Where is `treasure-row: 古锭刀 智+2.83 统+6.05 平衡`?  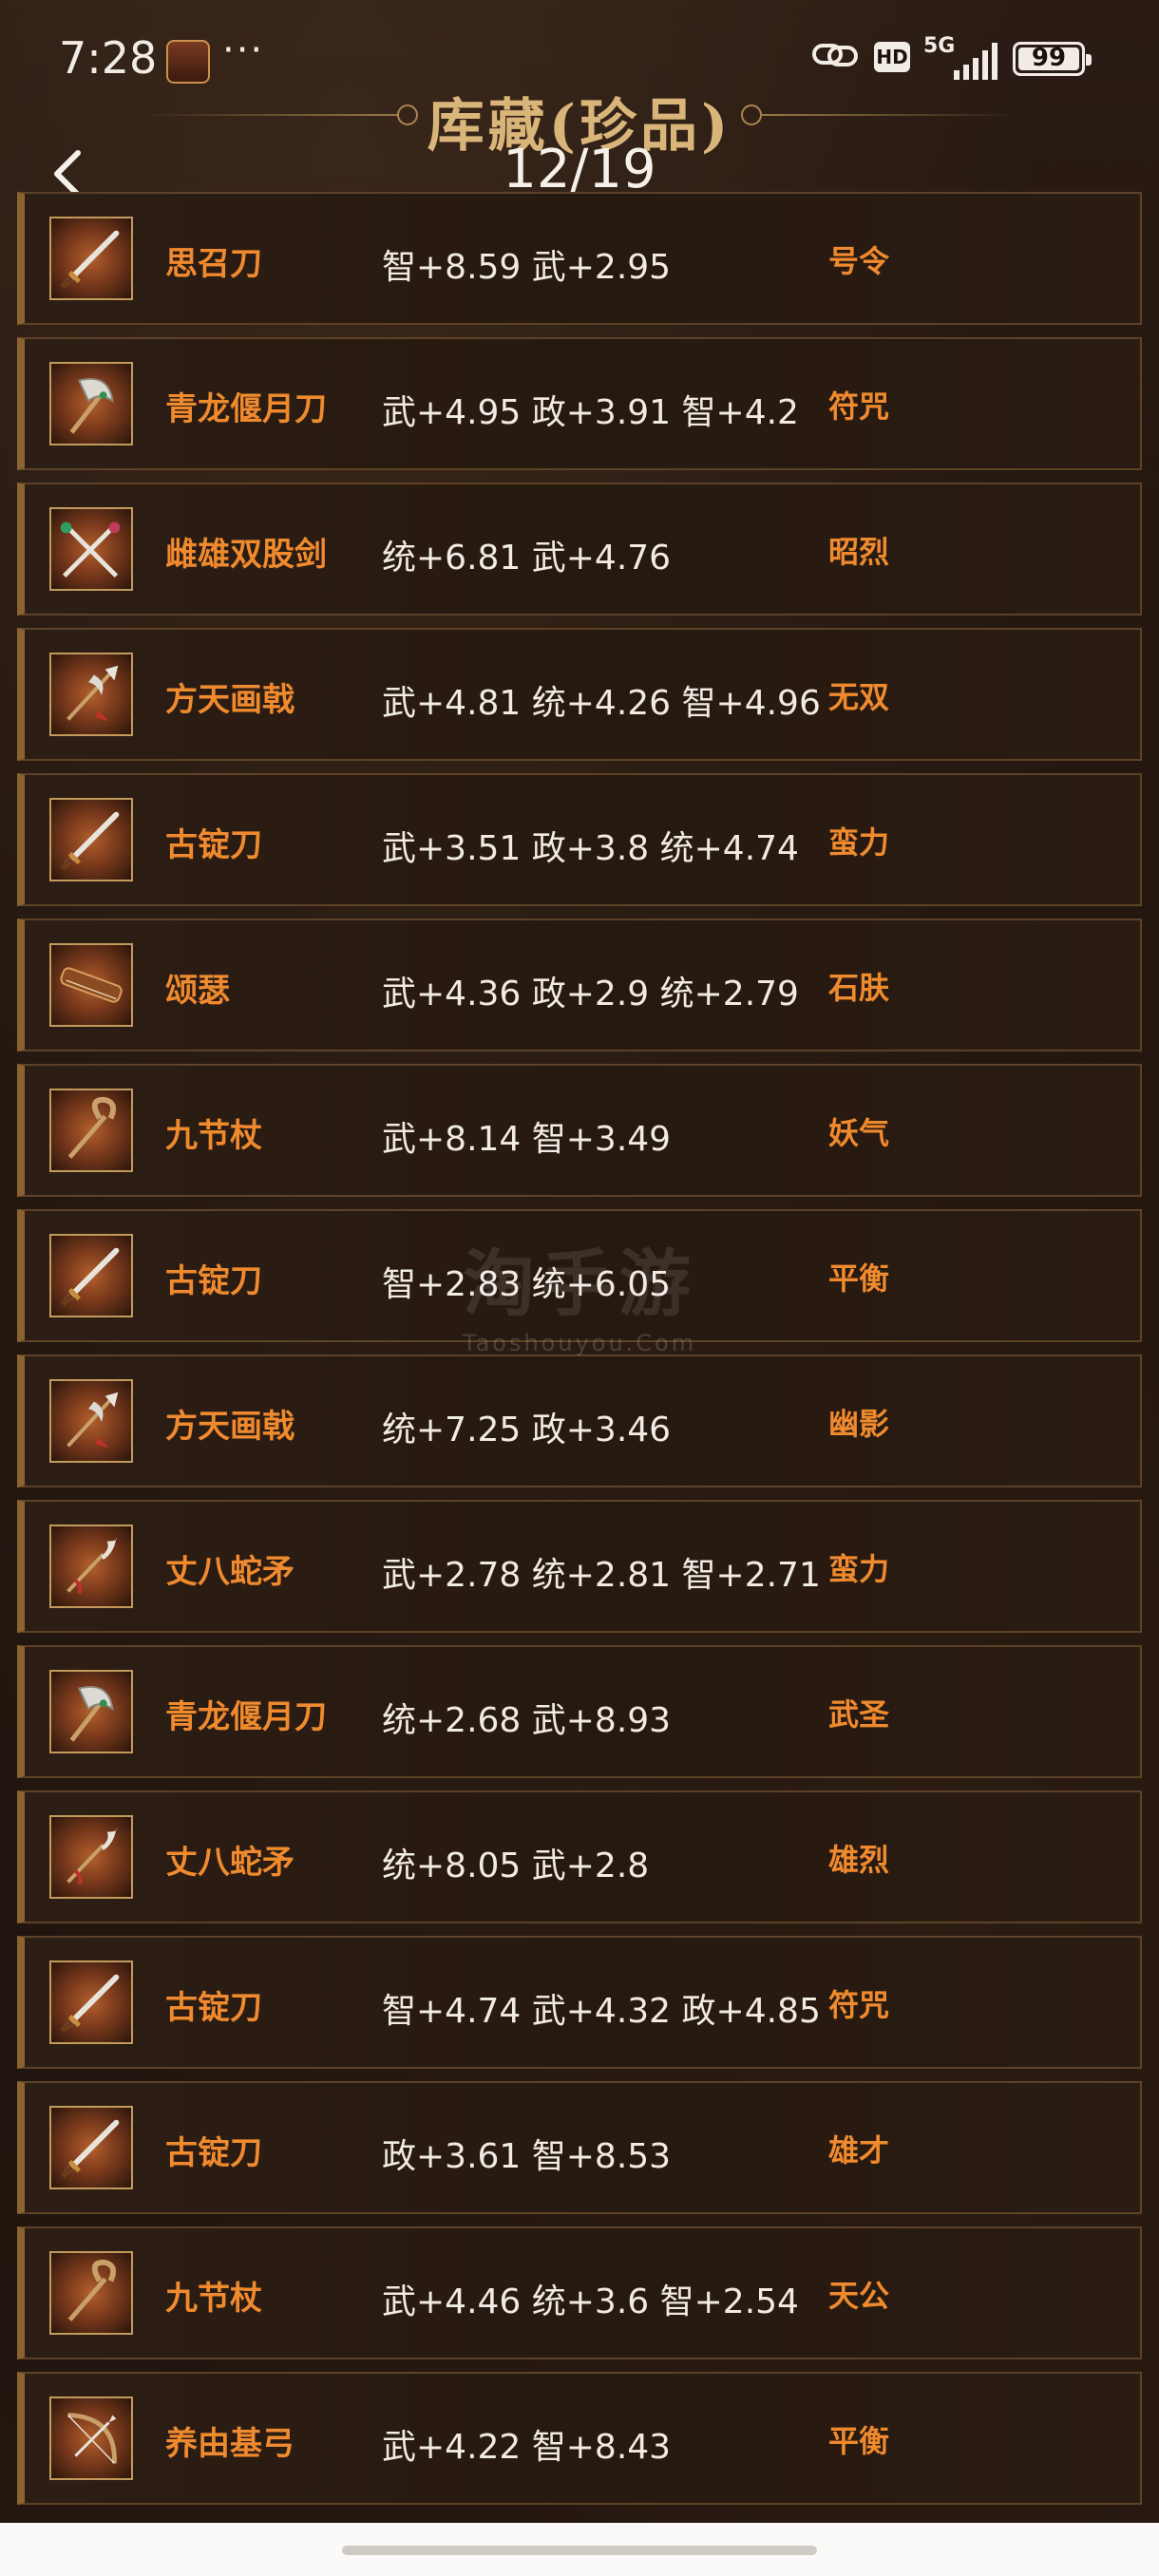 treasure-row: 古锭刀 智+2.83 统+6.05 平衡 is located at coordinates (579, 1275).